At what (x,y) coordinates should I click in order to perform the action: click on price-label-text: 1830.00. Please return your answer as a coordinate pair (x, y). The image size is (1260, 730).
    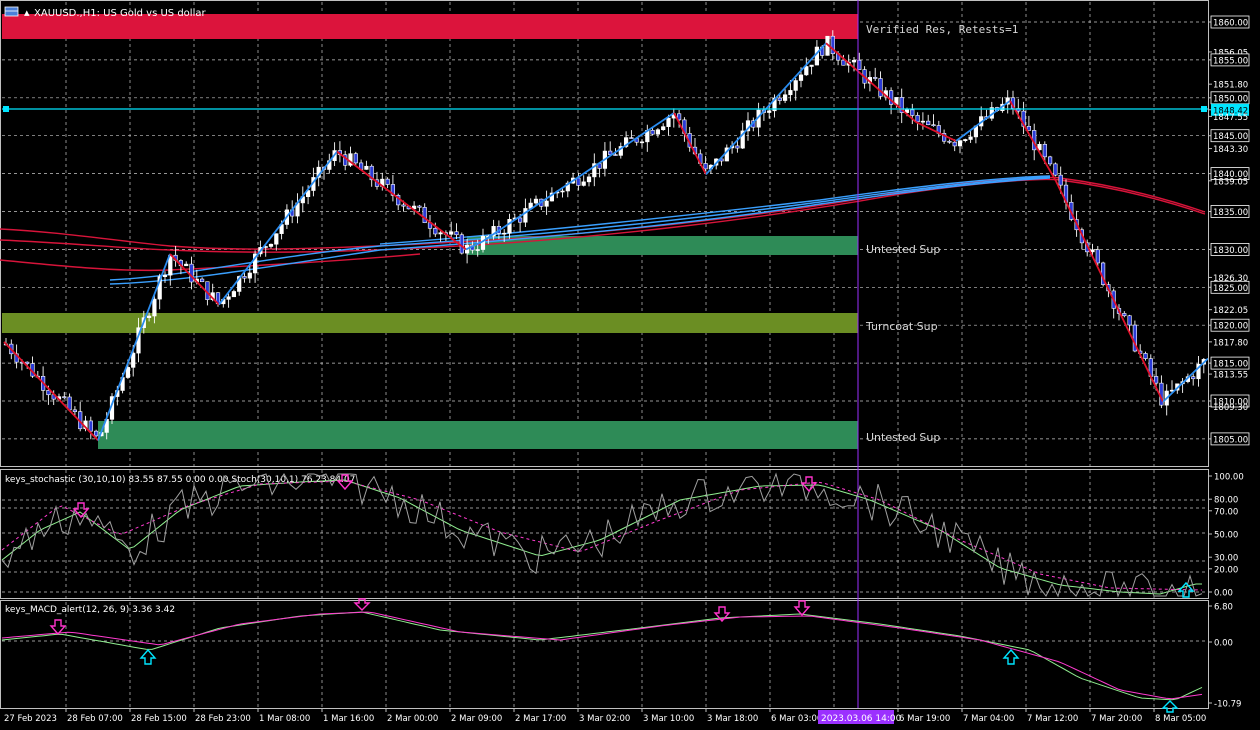
    Looking at the image, I should click on (1230, 251).